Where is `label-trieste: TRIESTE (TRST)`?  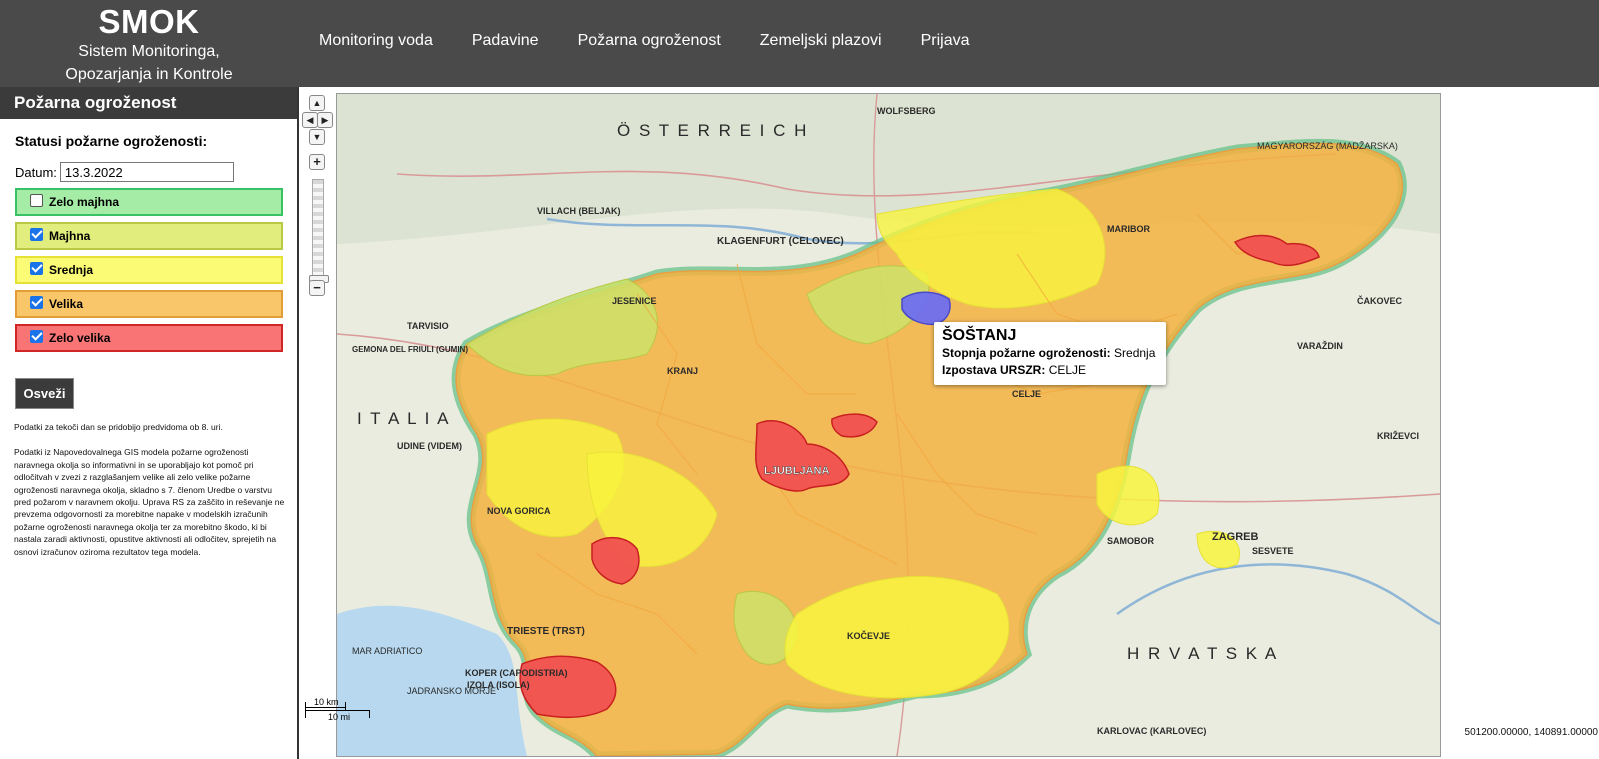 label-trieste: TRIESTE (TRST) is located at coordinates (546, 631).